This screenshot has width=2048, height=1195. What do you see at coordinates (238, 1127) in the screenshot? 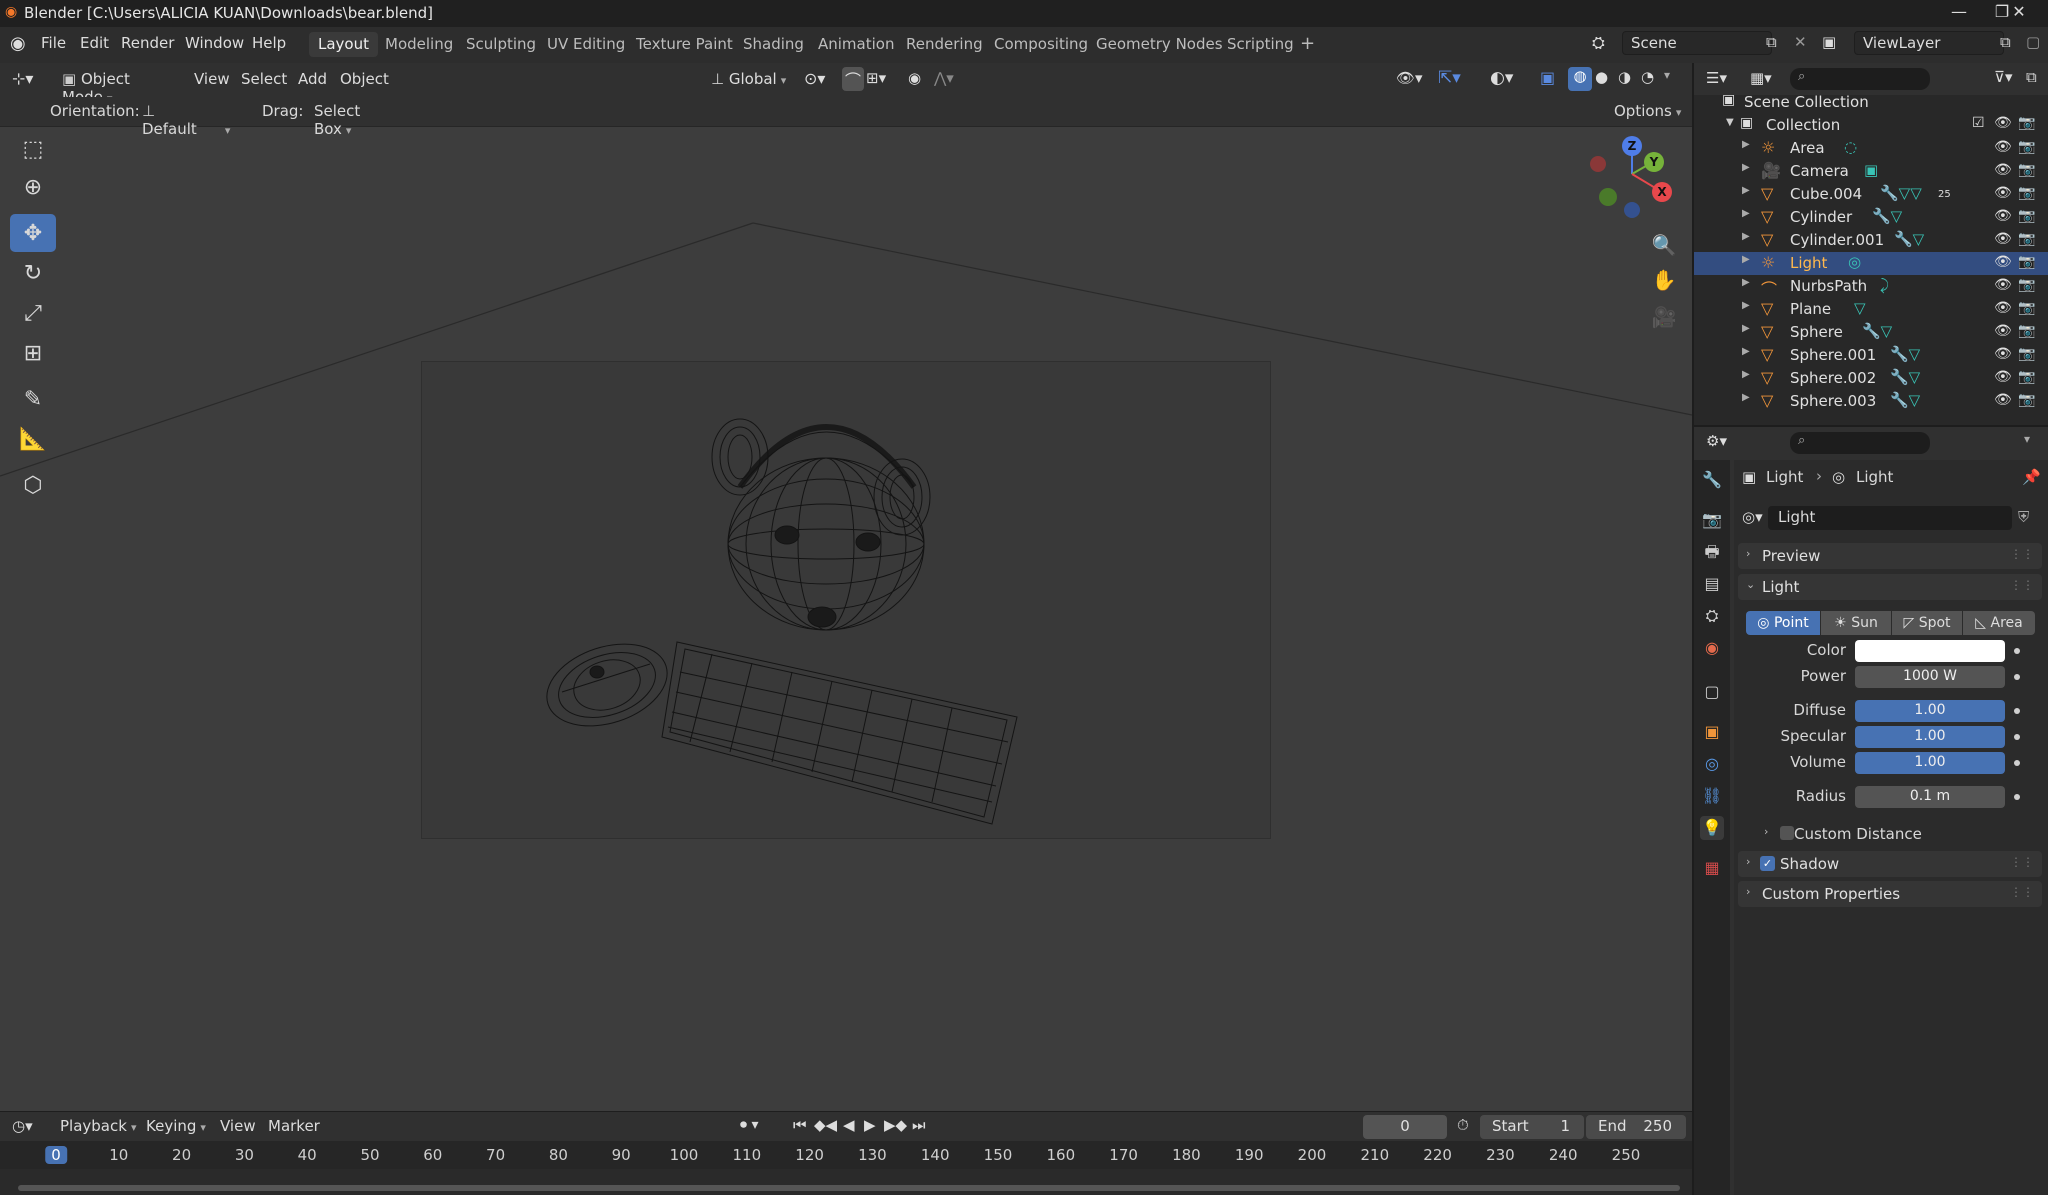
I see `timeline-menu-view: View` at bounding box center [238, 1127].